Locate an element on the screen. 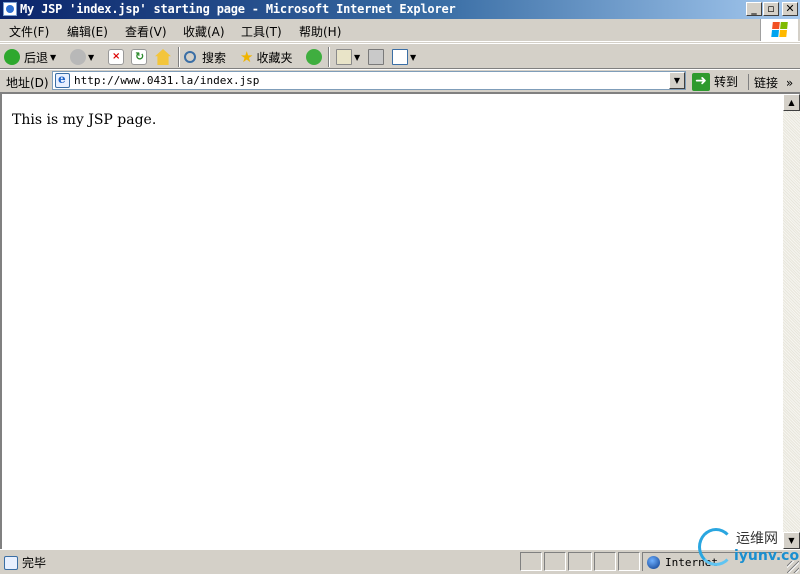 The height and width of the screenshot is (574, 800). windows-flag-icon is located at coordinates (780, 30).